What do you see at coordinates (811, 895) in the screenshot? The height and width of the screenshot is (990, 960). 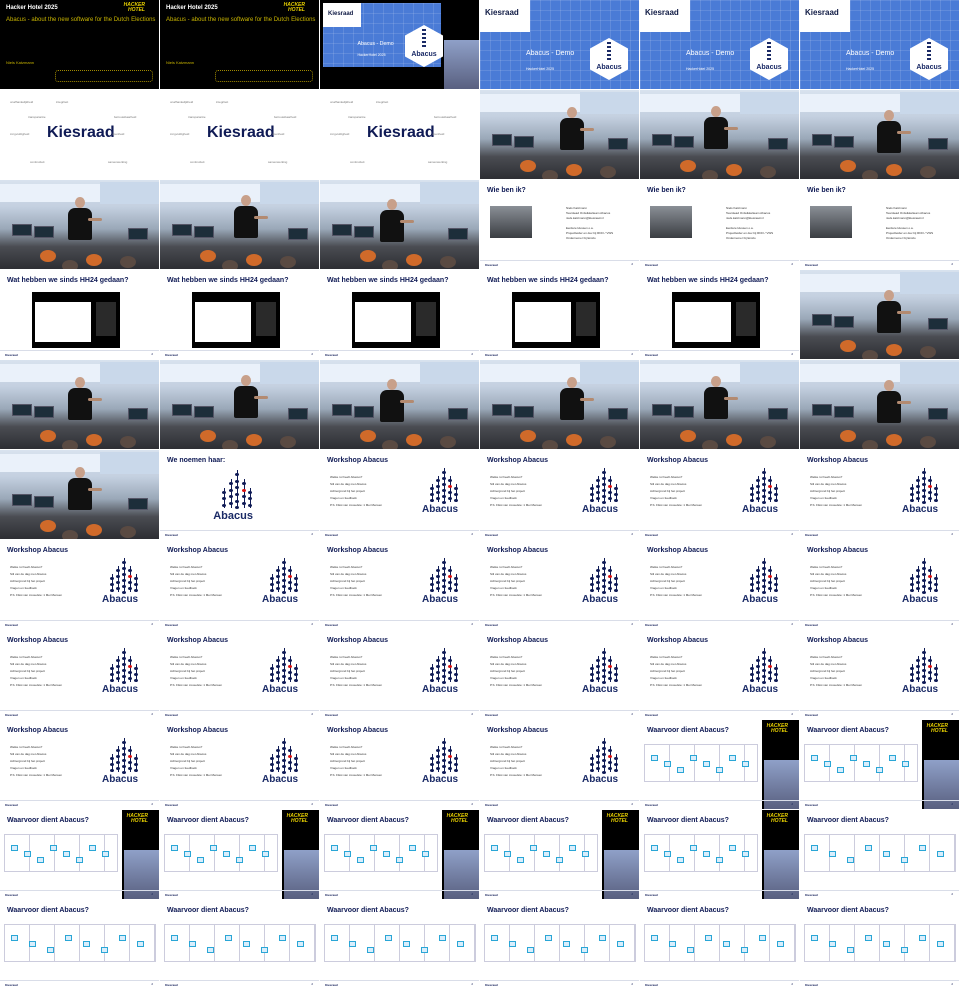 I see `footer-left: Kiesraad` at bounding box center [811, 895].